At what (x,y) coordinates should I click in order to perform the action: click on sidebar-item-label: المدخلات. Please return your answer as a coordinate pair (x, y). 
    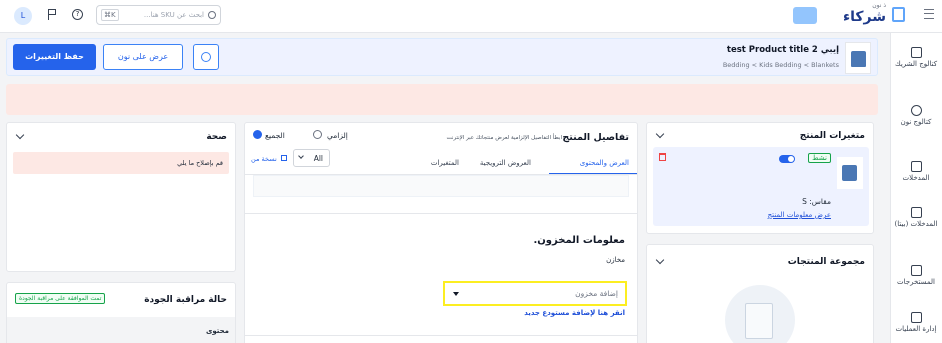
    Looking at the image, I should click on (916, 178).